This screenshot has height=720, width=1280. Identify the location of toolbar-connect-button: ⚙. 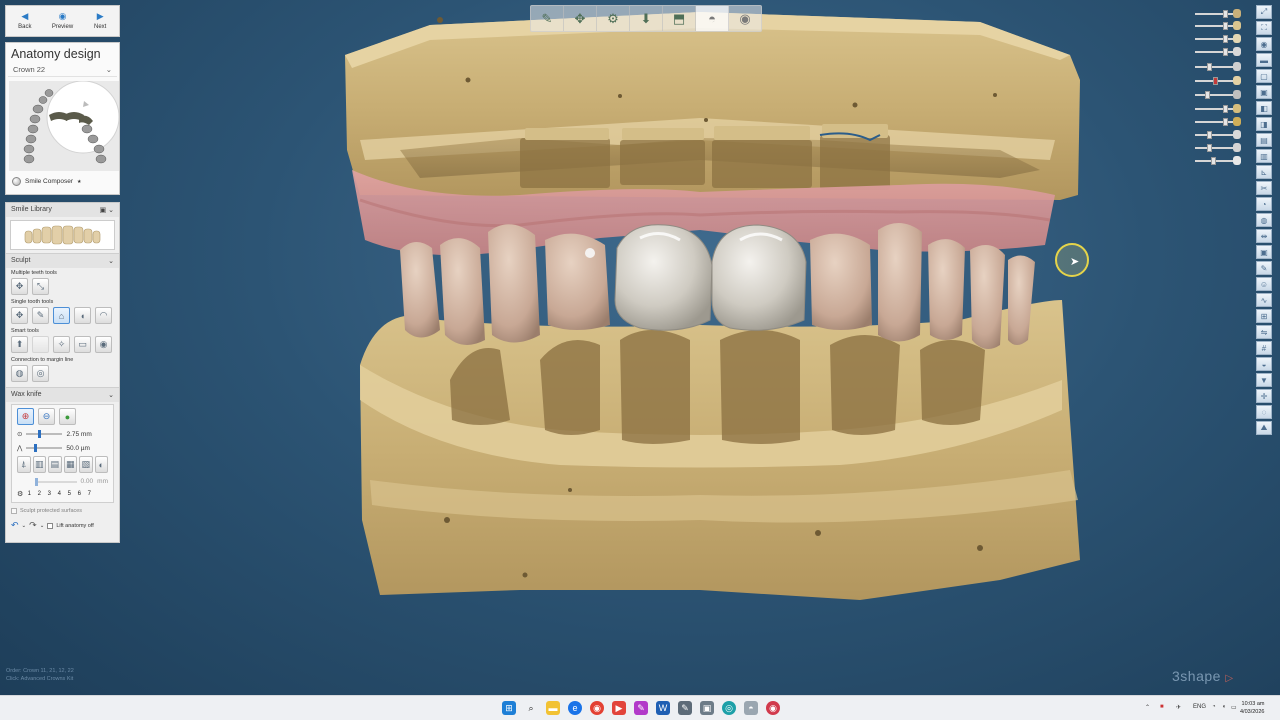
(613, 18).